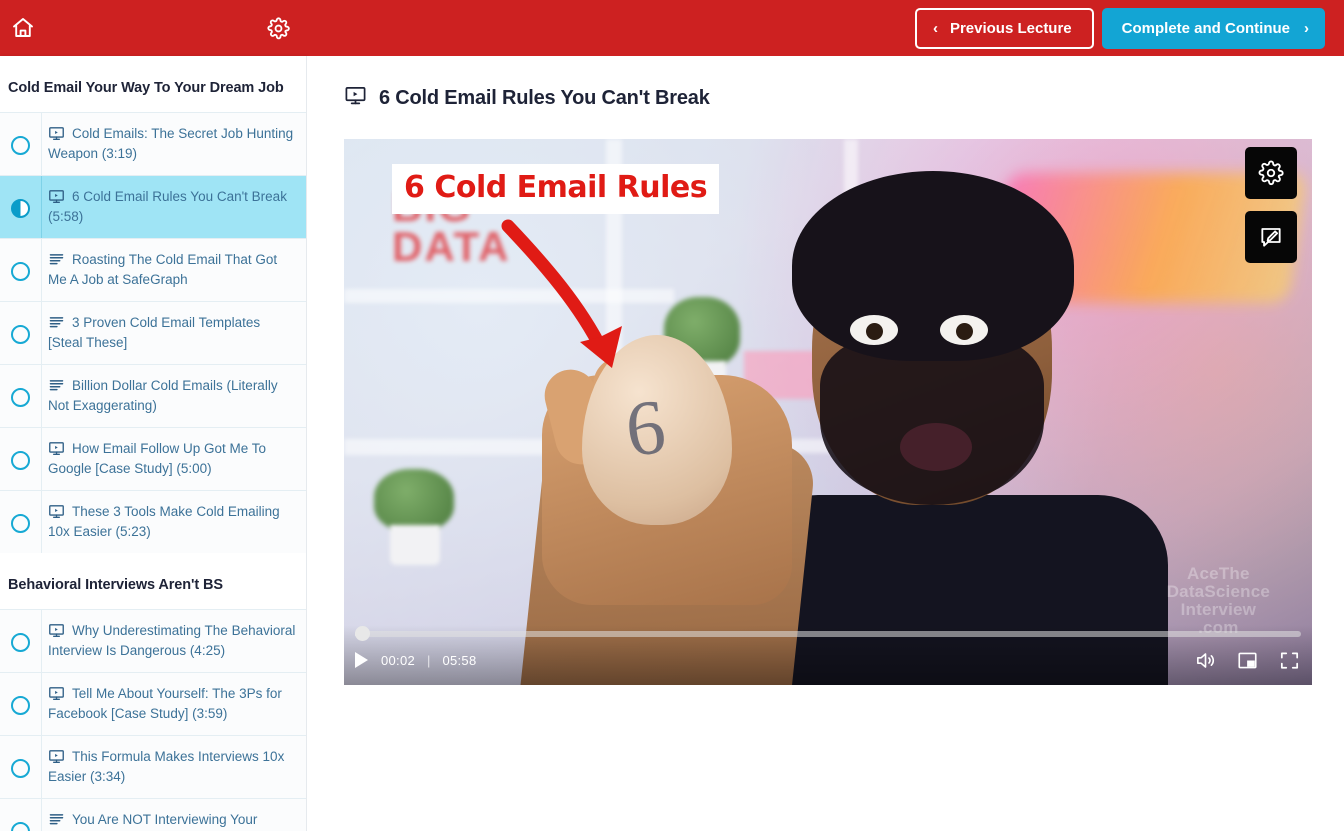 The image size is (1344, 831). I want to click on egg-number: 6, so click(645, 427).